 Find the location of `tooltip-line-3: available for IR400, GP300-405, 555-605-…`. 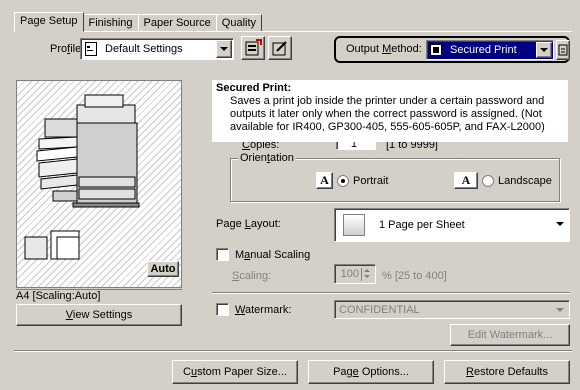

tooltip-line-3: available for IR400, GP300-405, 555-605-… is located at coordinates (387, 127).